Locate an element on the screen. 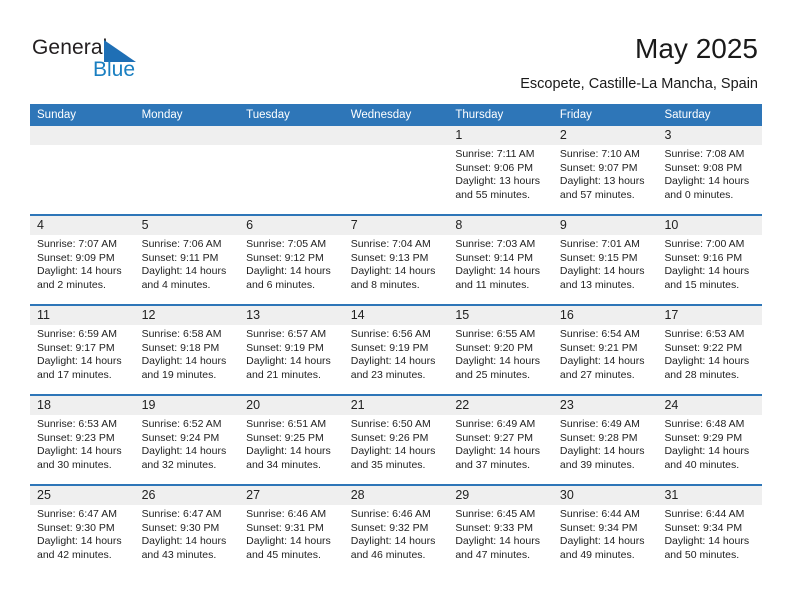  sunset-text: Sunset: 9:13 PM is located at coordinates (389, 257).